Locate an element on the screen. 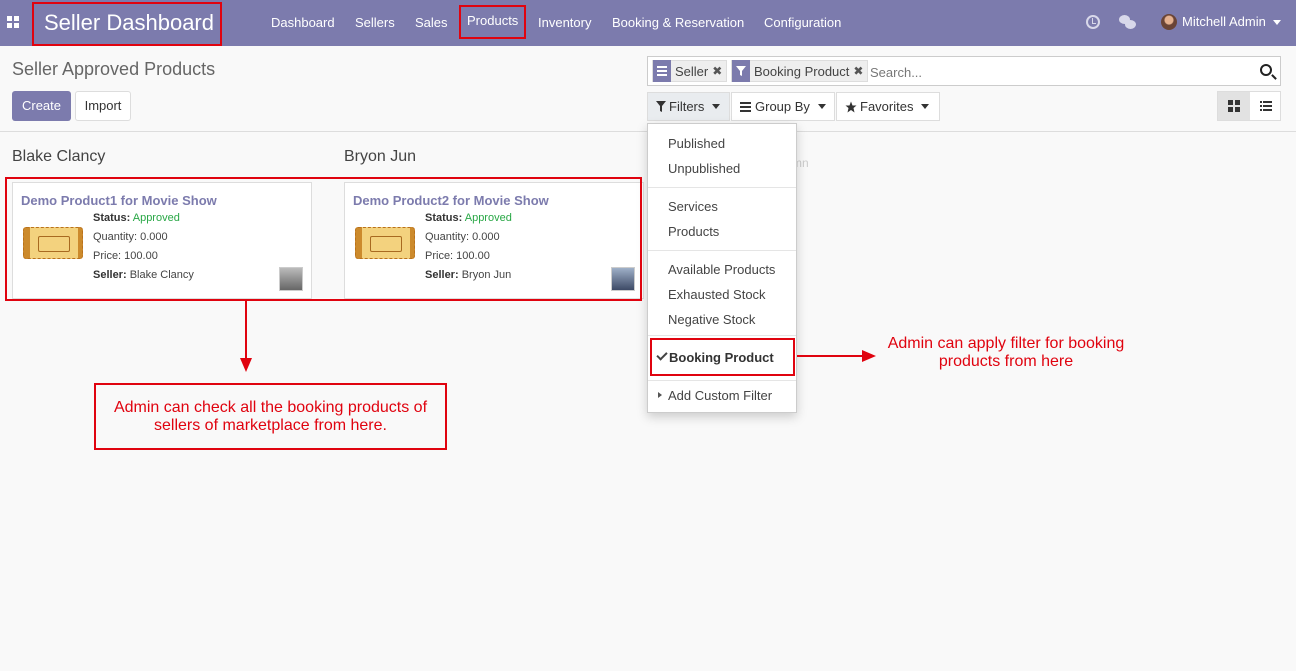 Image resolution: width=1296 pixels, height=671 pixels. filter-published: Published is located at coordinates (696, 143).